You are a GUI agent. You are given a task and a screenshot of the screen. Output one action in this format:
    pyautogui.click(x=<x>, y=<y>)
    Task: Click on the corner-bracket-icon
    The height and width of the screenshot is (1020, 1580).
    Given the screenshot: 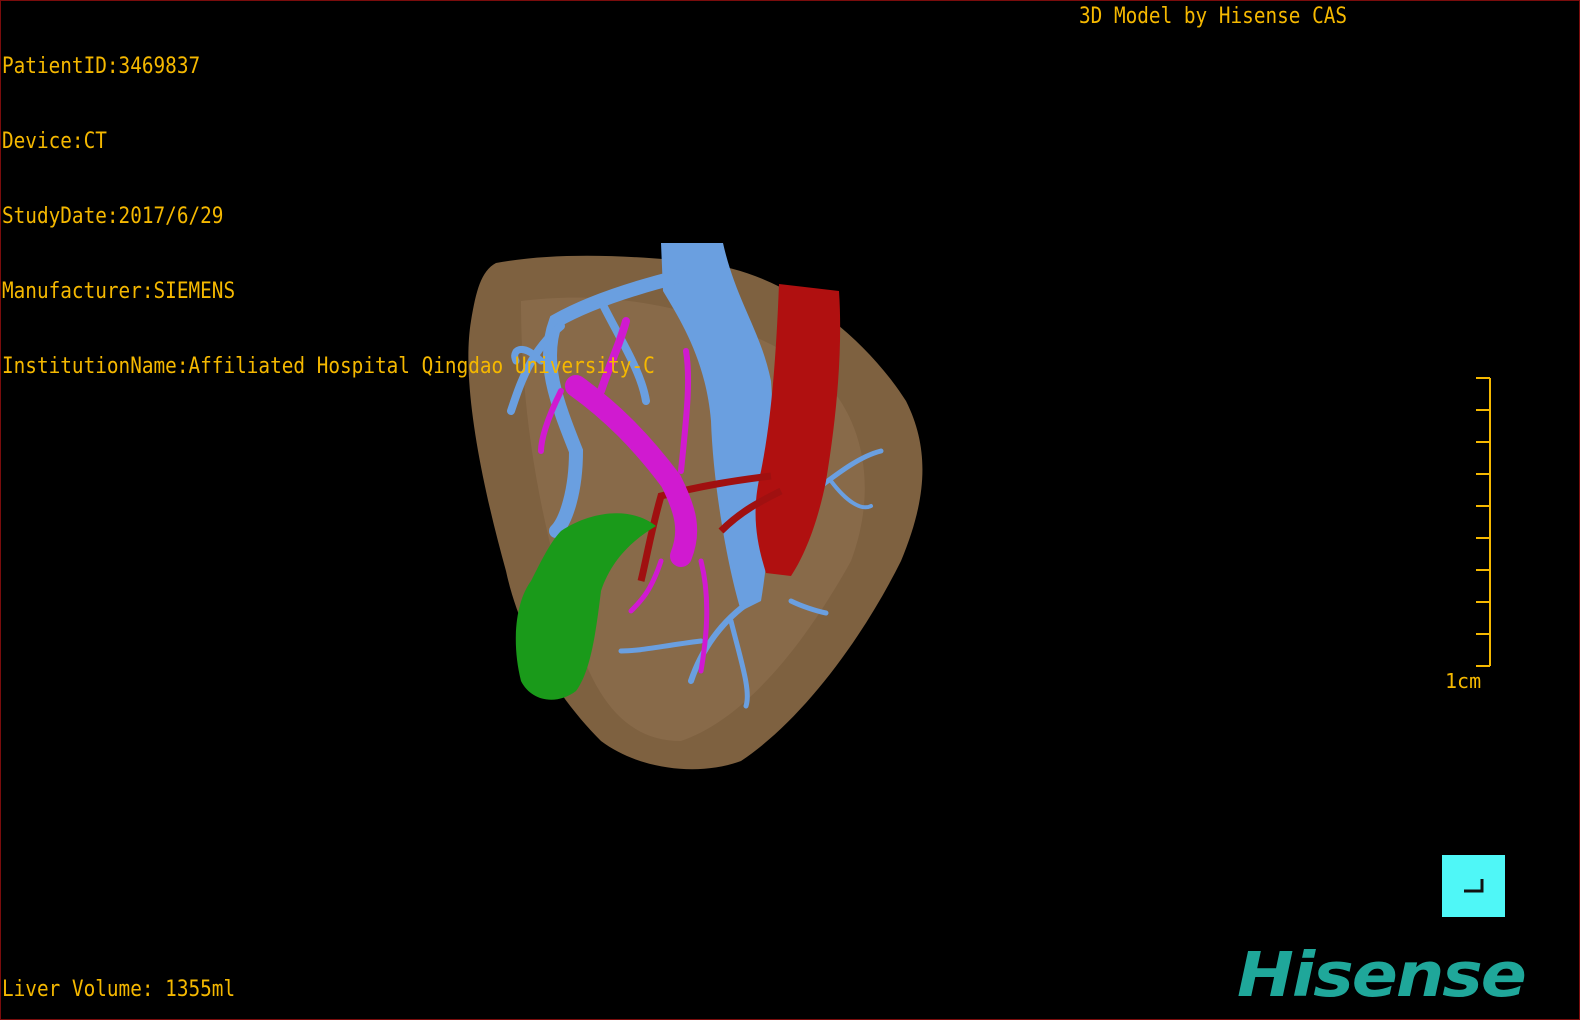 What is the action you would take?
    pyautogui.click(x=1474, y=886)
    